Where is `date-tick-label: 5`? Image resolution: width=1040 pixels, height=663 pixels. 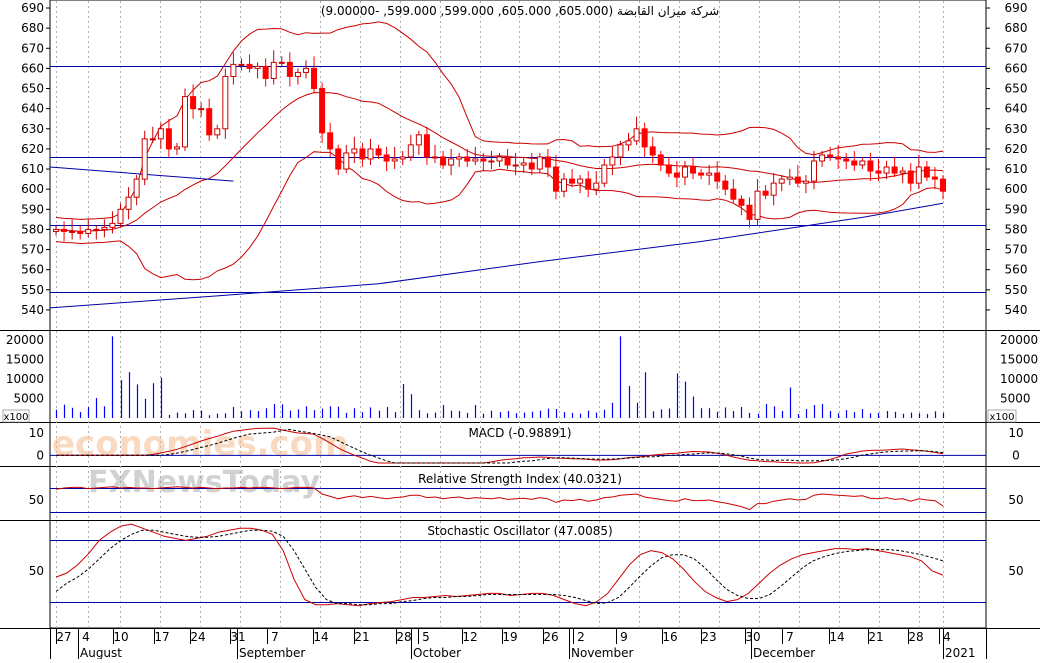 date-tick-label: 5 is located at coordinates (426, 637).